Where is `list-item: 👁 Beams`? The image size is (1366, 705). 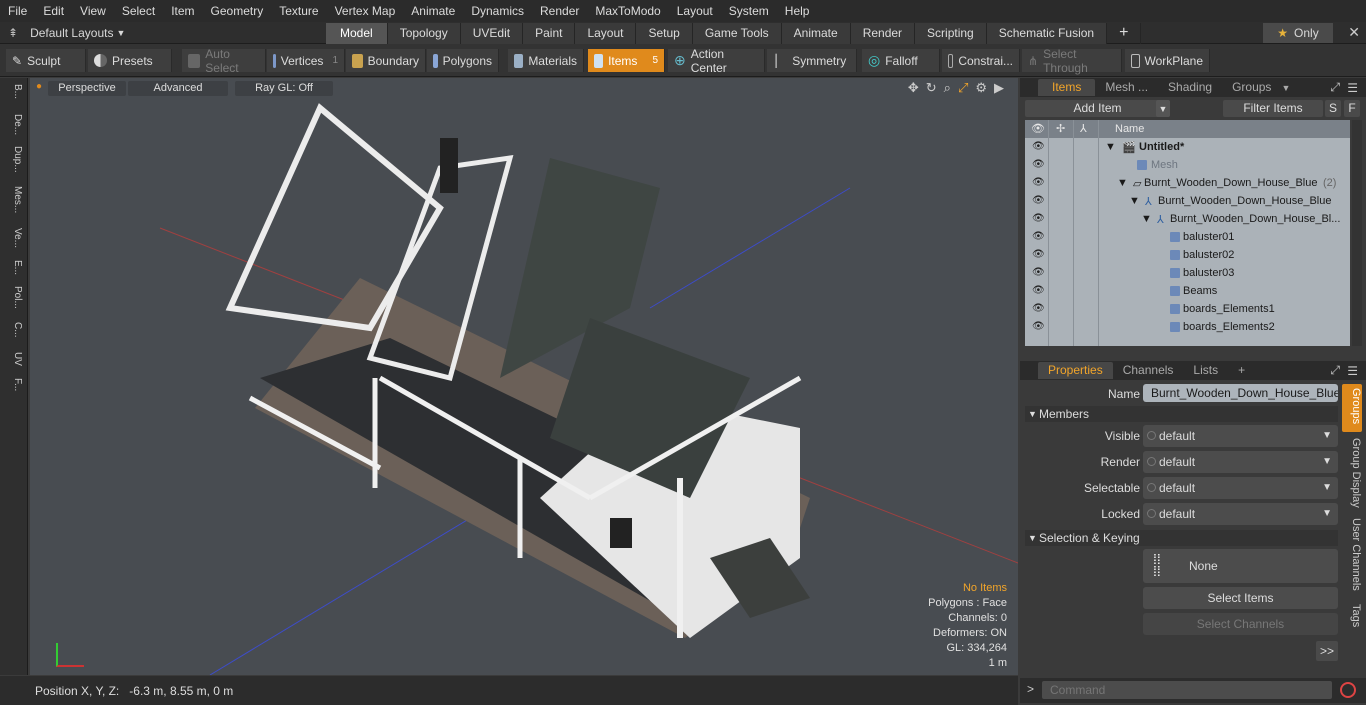
list-item: 👁 Beams is located at coordinates (1187, 291).